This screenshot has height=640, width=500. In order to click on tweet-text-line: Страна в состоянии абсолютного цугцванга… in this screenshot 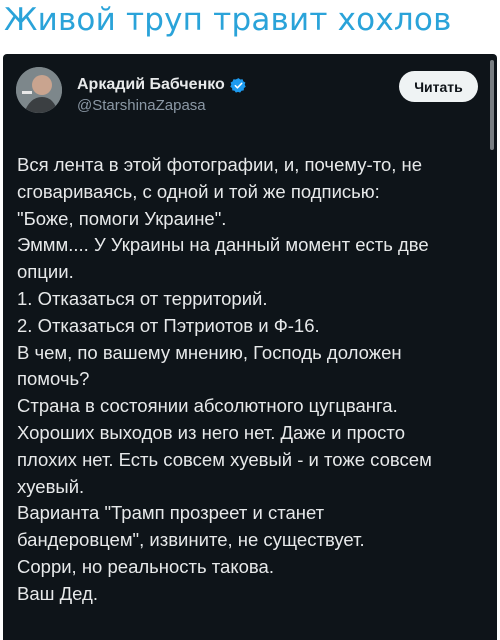, I will do `click(207, 406)`.